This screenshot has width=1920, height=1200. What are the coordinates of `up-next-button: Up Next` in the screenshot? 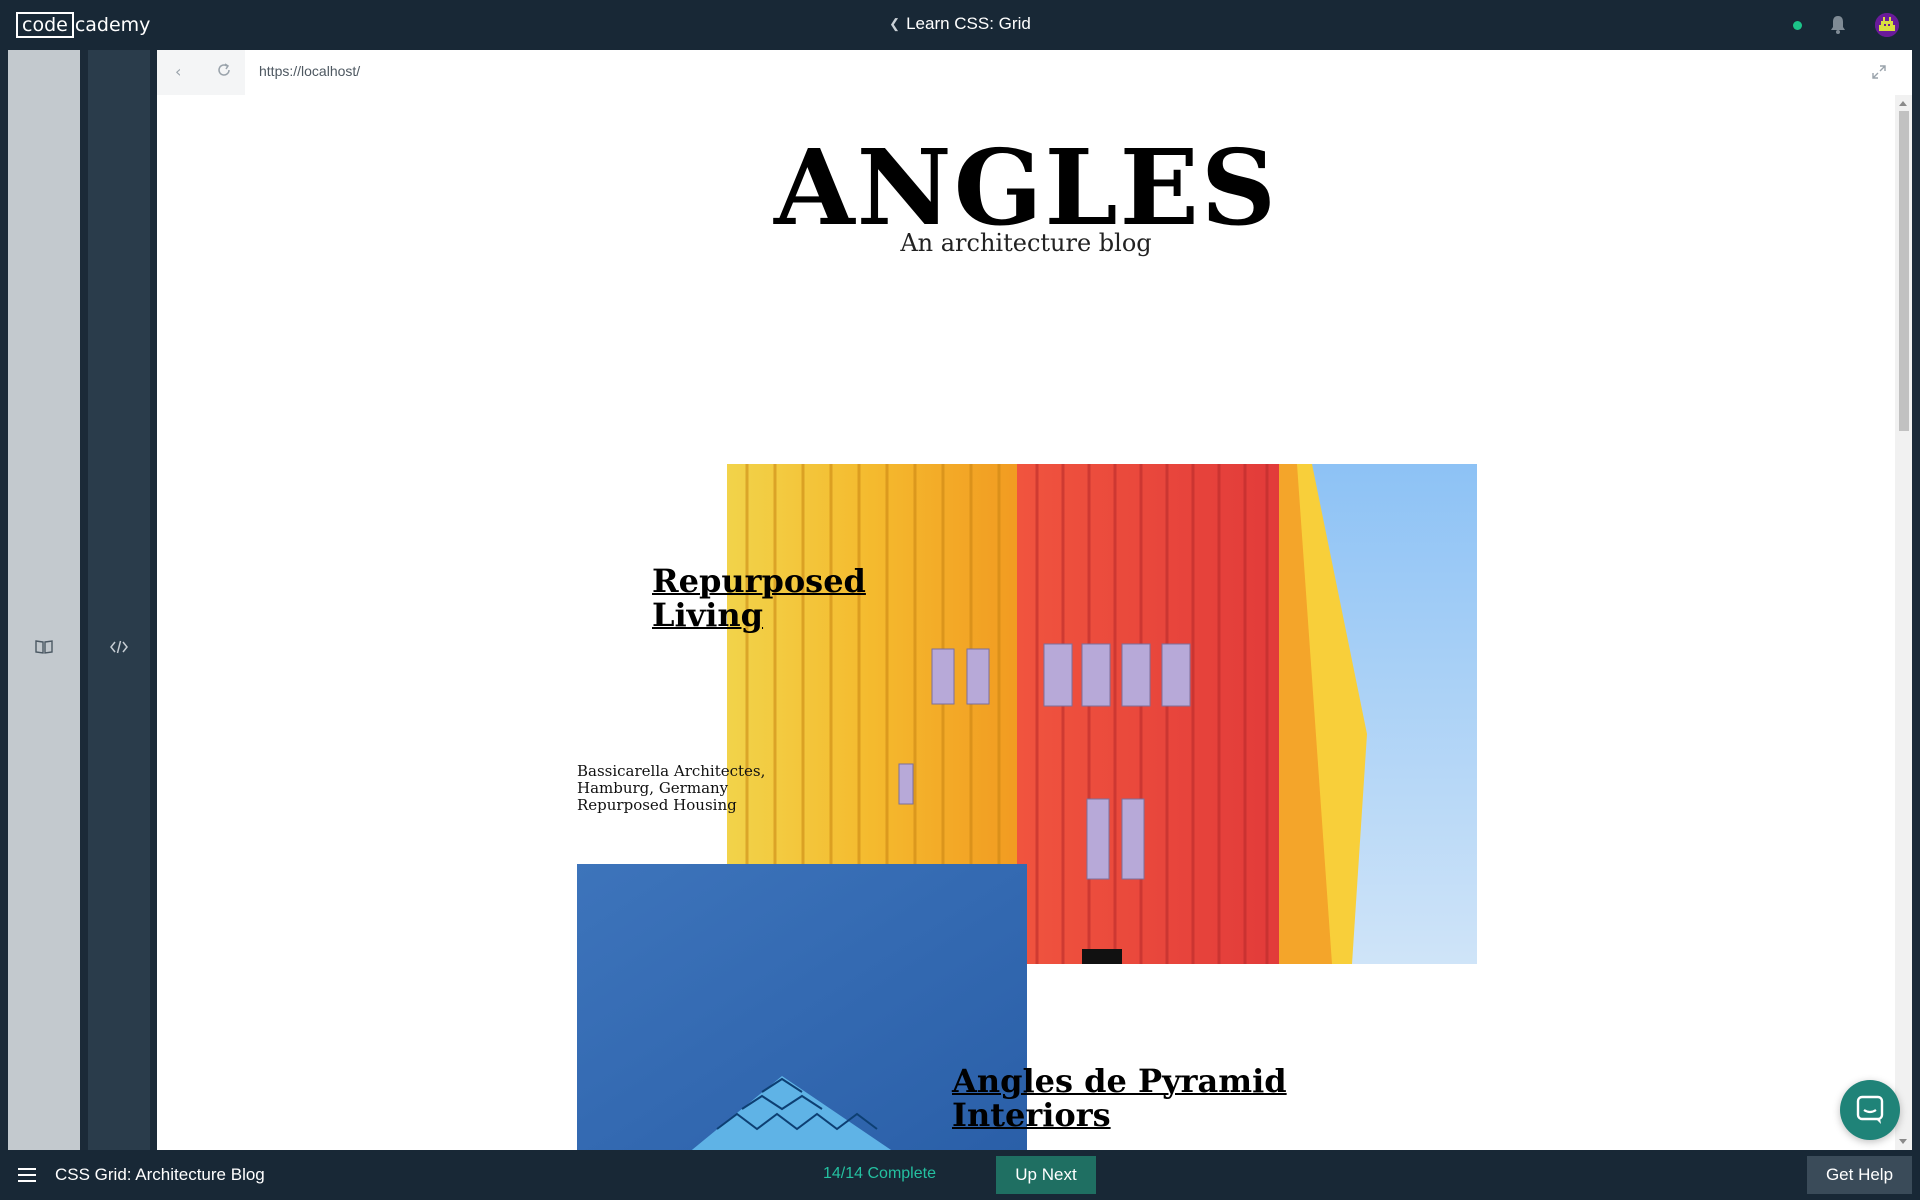 It's located at (1046, 1175).